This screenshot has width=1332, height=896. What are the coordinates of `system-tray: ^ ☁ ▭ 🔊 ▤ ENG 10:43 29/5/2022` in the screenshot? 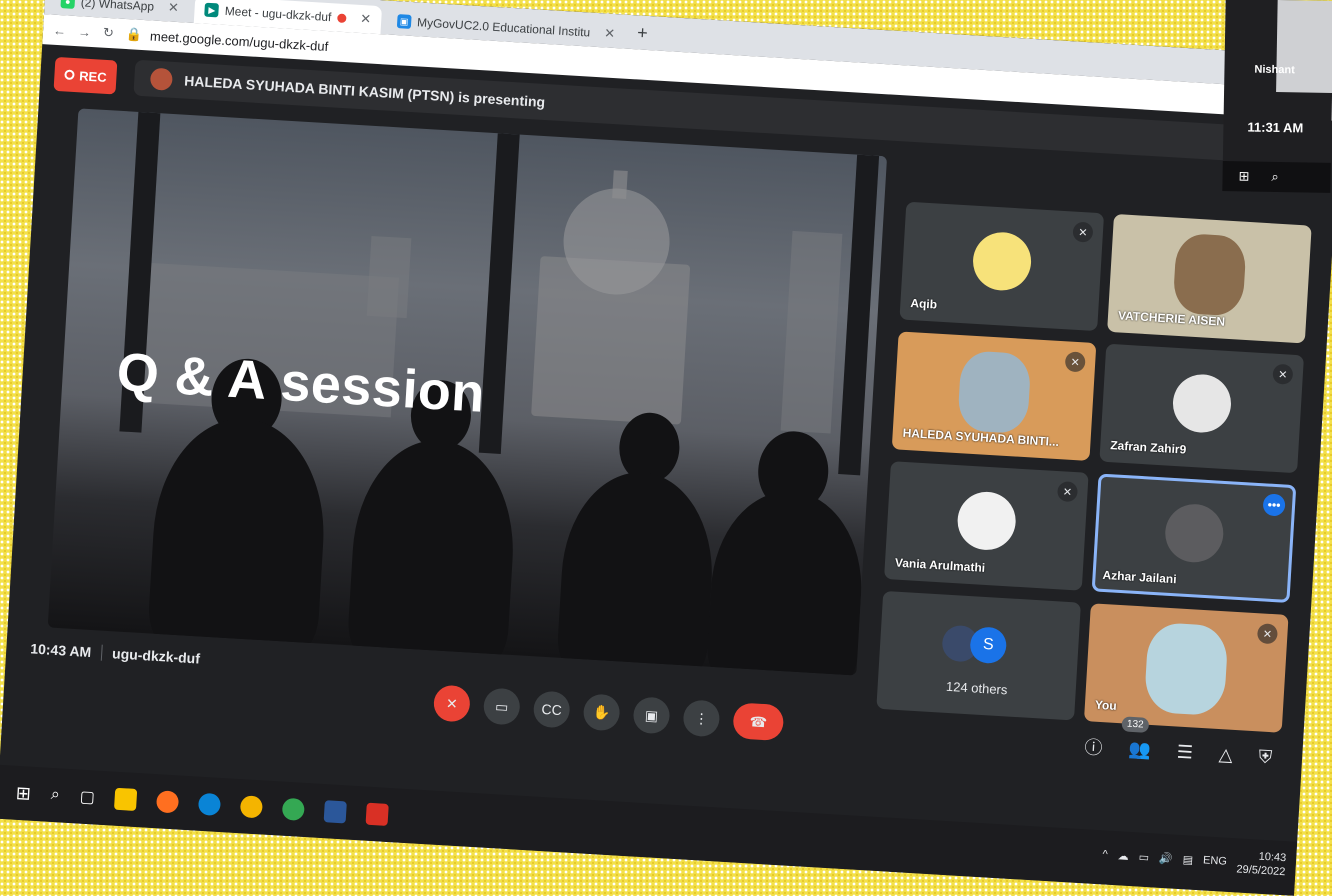 It's located at (1194, 859).